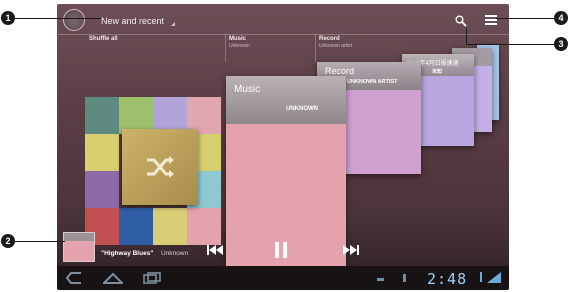 The image size is (570, 292). Describe the element at coordinates (491, 20) in the screenshot. I see `menu-icon` at that location.